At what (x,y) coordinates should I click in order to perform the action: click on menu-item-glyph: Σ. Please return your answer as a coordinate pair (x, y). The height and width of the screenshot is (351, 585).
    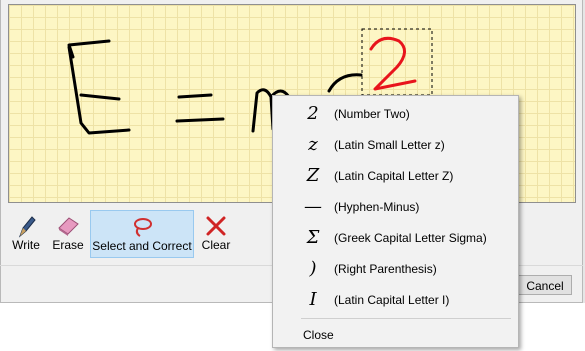
    Looking at the image, I should click on (313, 237).